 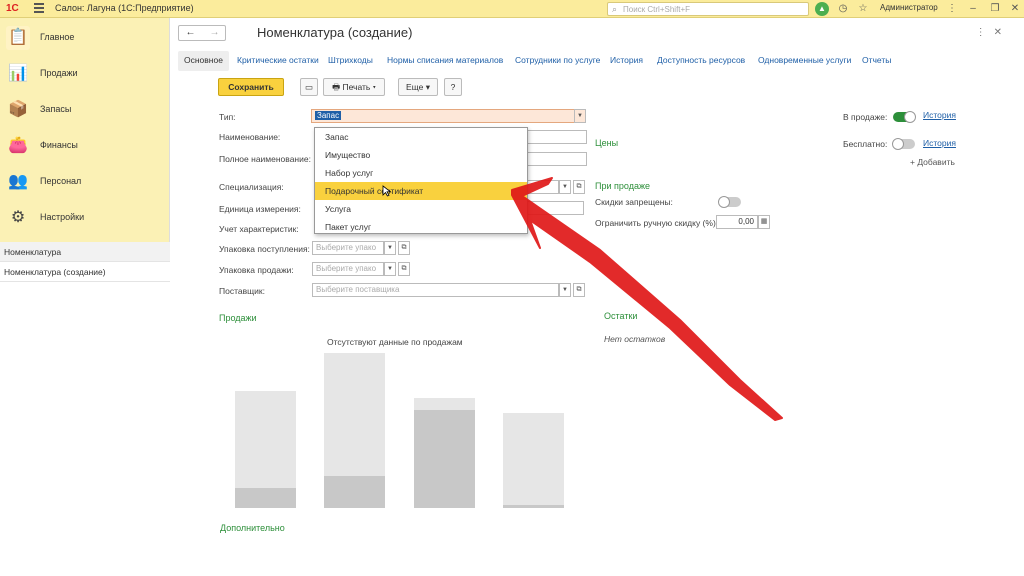 What do you see at coordinates (85, 182) in the screenshot?
I see `sidebar-item-staff: 👥 Персонал` at bounding box center [85, 182].